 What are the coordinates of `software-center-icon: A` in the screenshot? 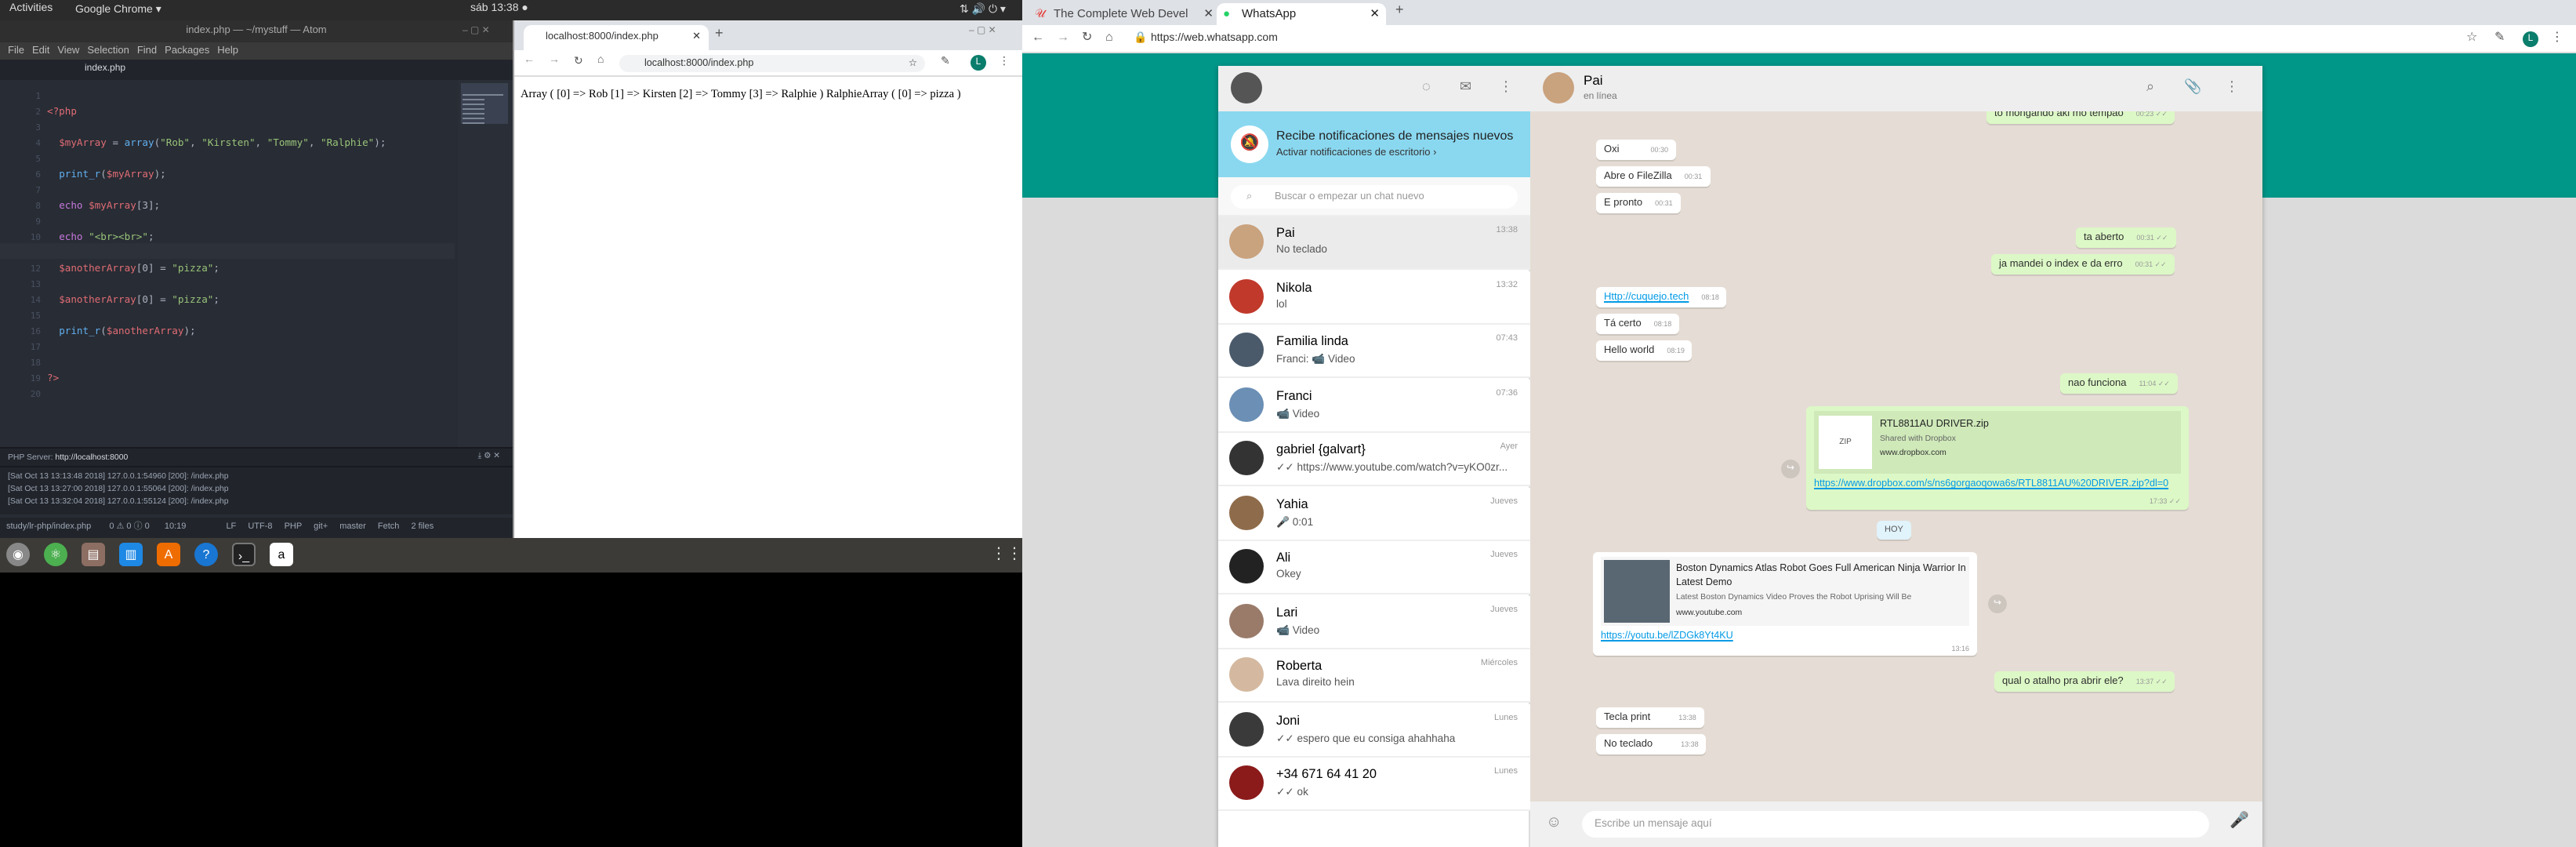 It's located at (168, 554).